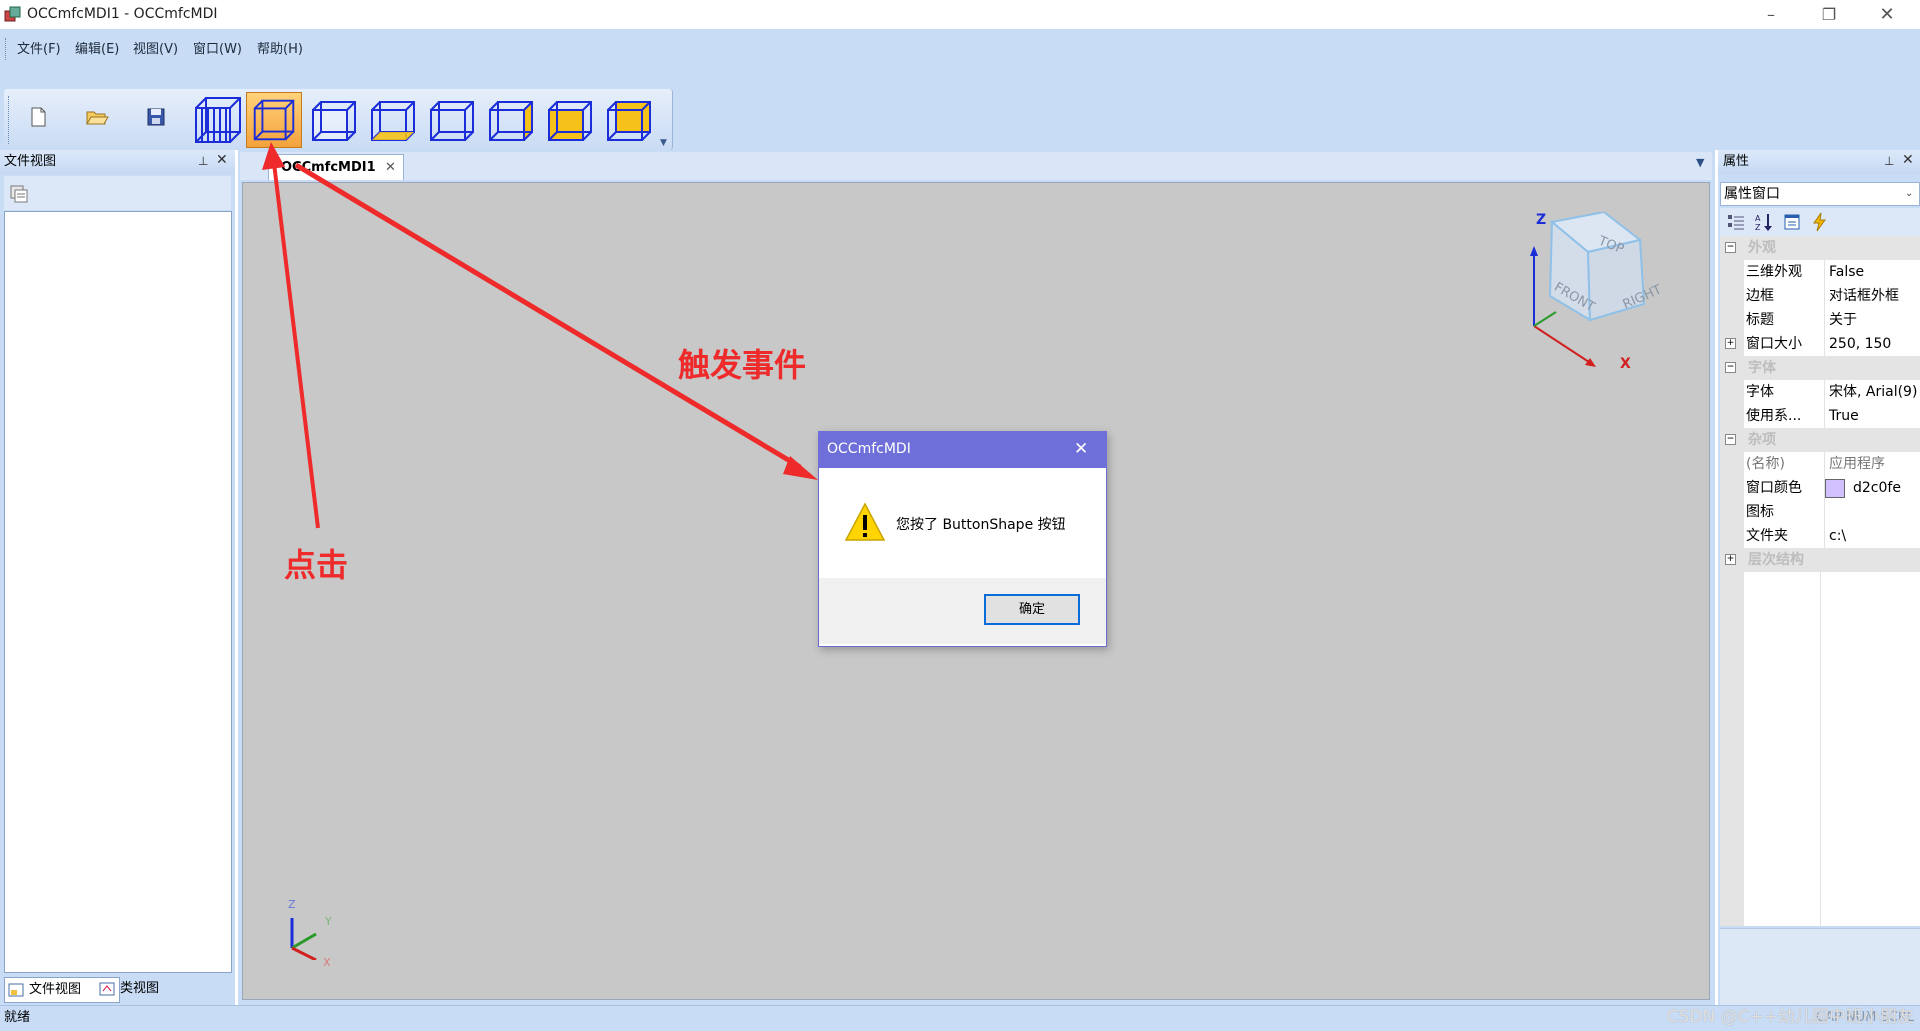  Describe the element at coordinates (1792, 222) in the screenshot. I see `property-pages-icon` at that location.